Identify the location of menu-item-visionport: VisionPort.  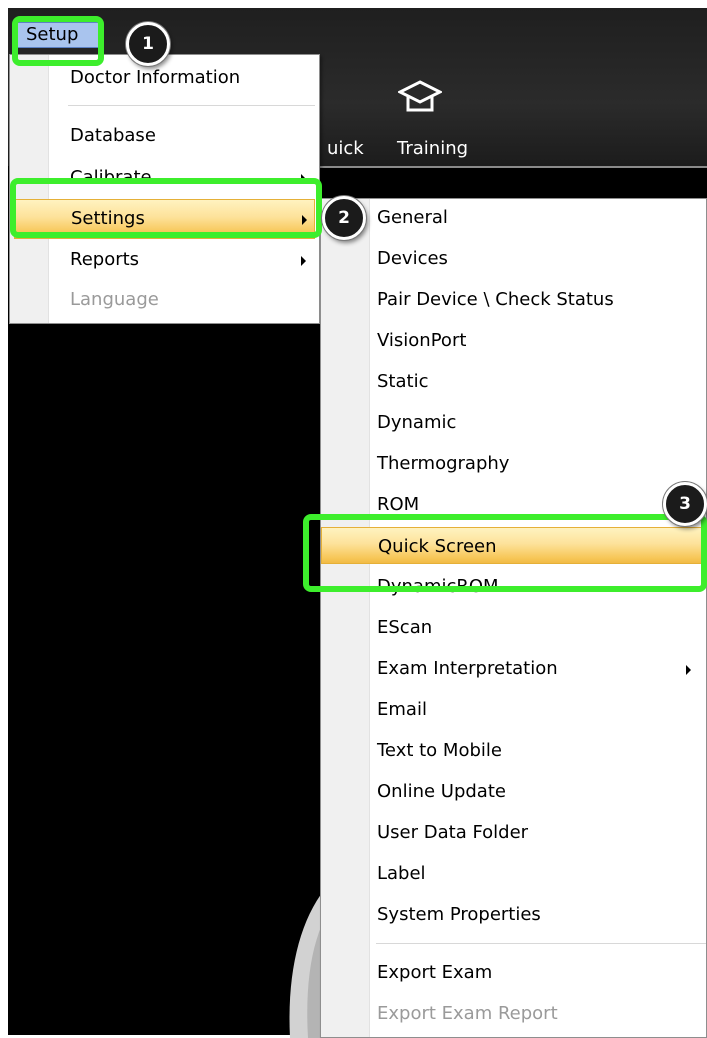
(513, 342).